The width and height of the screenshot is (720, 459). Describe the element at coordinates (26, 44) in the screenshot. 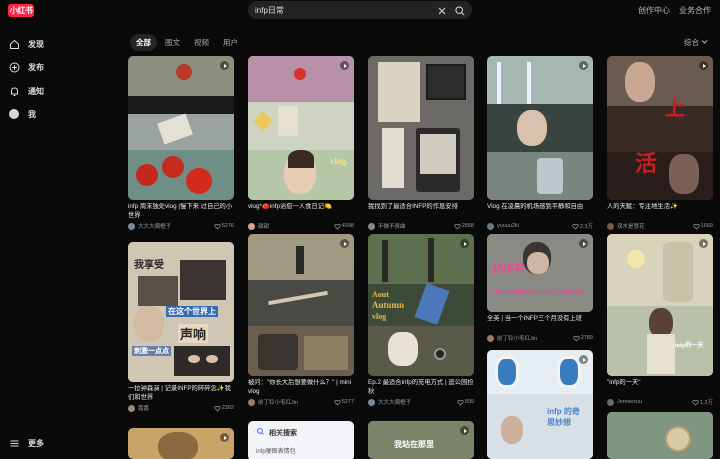

I see `sidebar-item-discover: 发现` at that location.